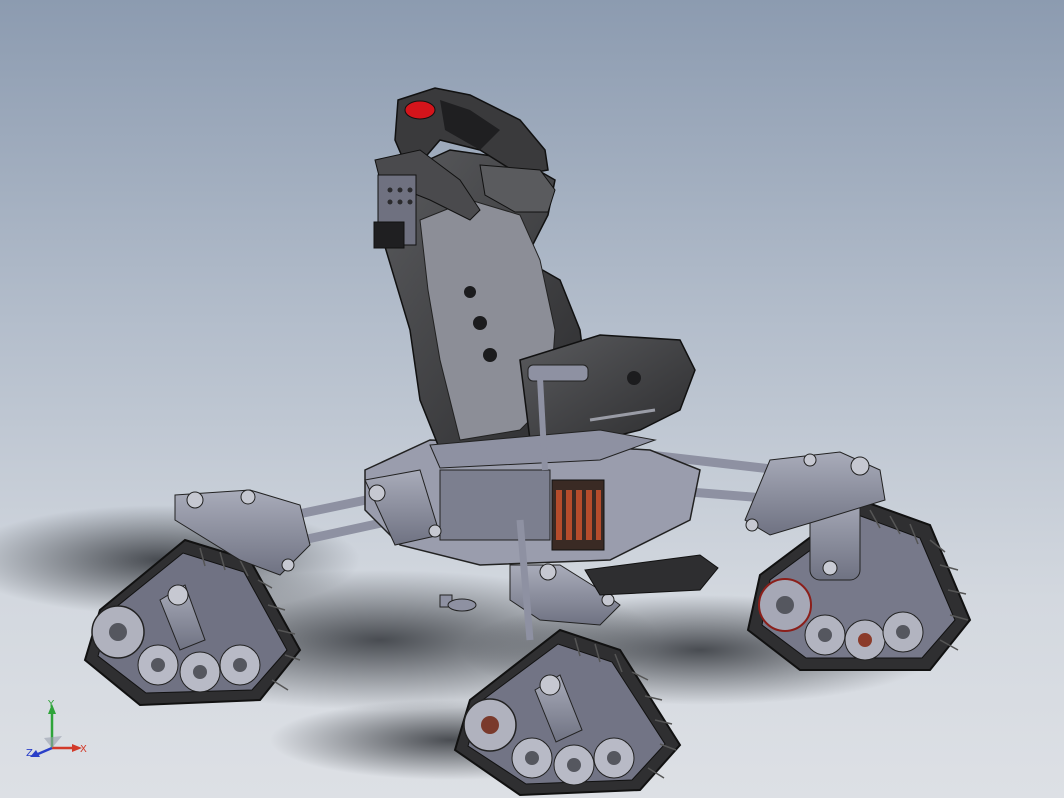  I want to click on y-axis-label: Y, so click(51, 705).